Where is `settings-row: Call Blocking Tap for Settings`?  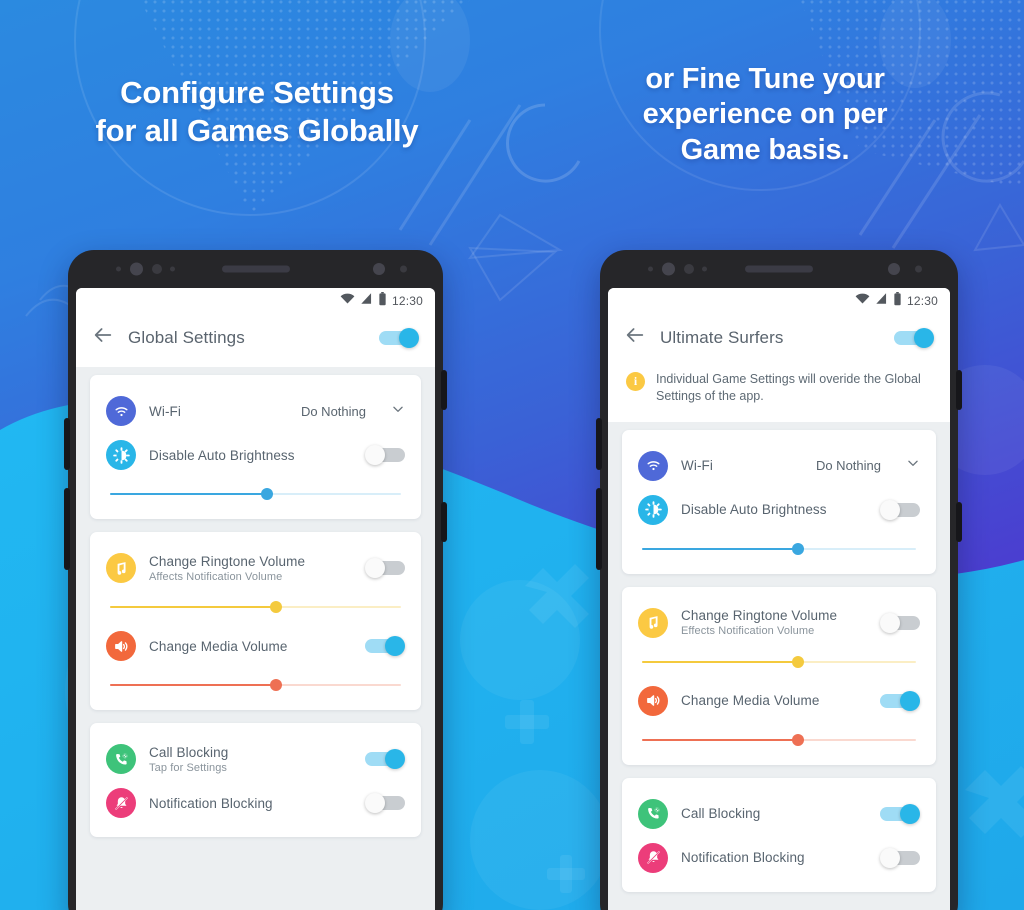
settings-row: Call Blocking Tap for Settings is located at coordinates (255, 759).